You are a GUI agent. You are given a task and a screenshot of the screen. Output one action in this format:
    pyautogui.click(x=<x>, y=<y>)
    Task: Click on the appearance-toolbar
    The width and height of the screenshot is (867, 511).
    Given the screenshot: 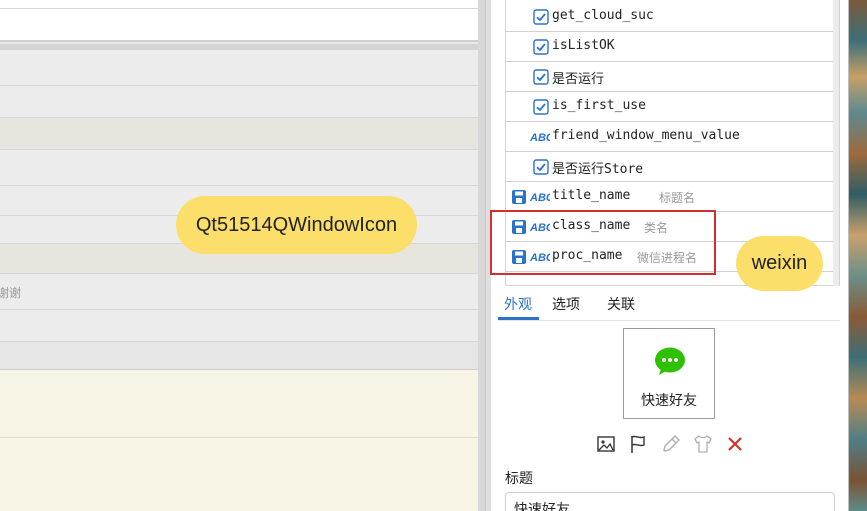 What is the action you would take?
    pyautogui.click(x=675, y=444)
    